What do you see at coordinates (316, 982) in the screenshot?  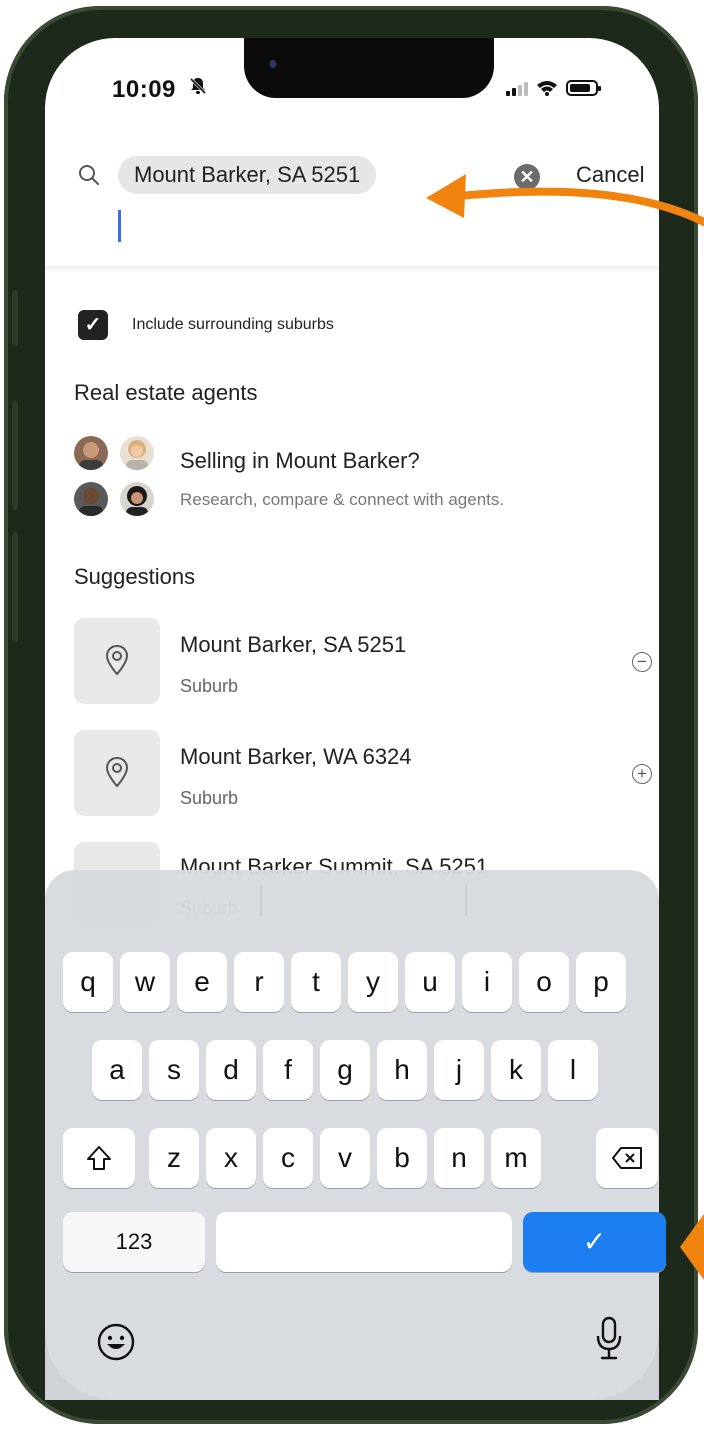 I see `key-t: t` at bounding box center [316, 982].